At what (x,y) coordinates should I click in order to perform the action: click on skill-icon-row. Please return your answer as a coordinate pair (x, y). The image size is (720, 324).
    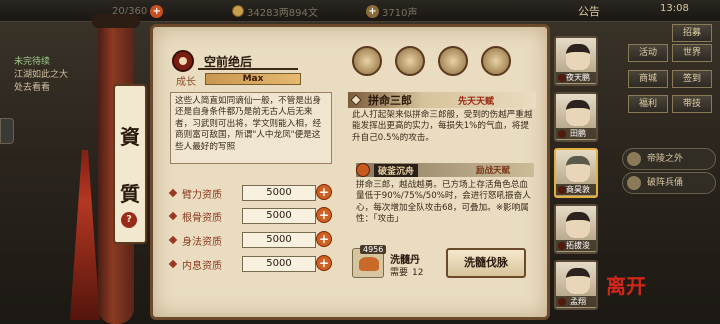
    Looking at the image, I should click on (431, 61).